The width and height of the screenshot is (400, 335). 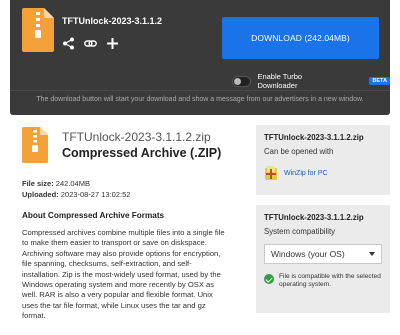 I want to click on file-size-value: 242.04MB, so click(x=72, y=183).